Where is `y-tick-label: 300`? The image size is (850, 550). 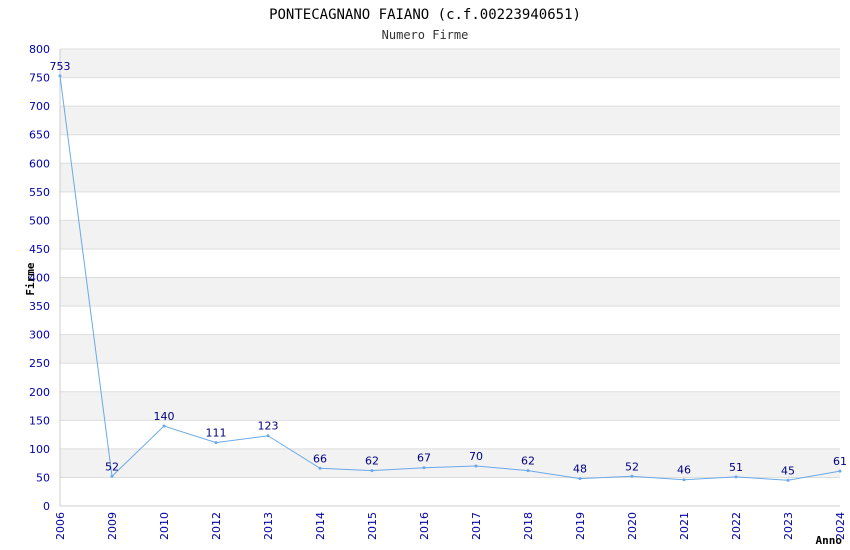 y-tick-label: 300 is located at coordinates (39, 335).